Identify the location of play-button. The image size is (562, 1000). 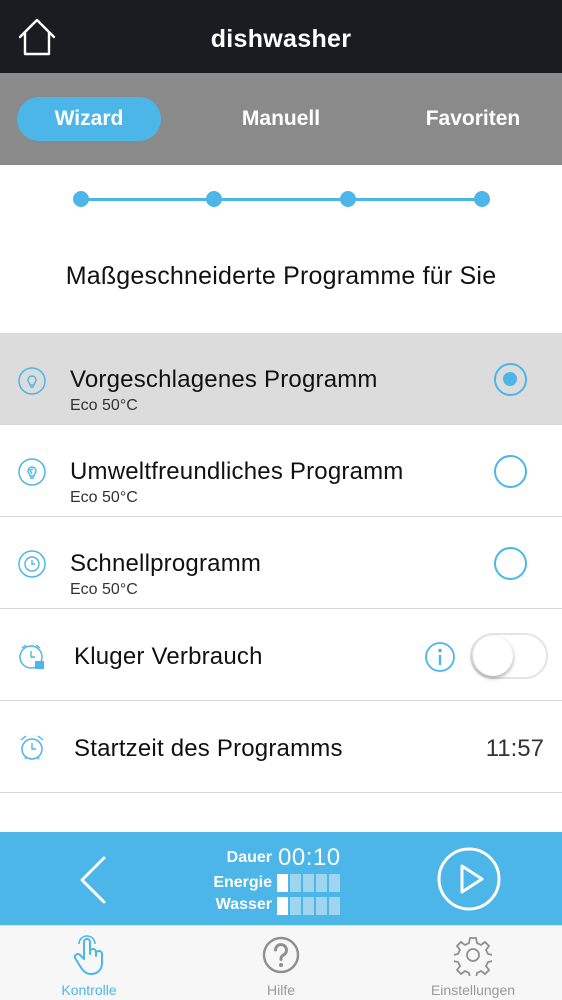
(469, 879).